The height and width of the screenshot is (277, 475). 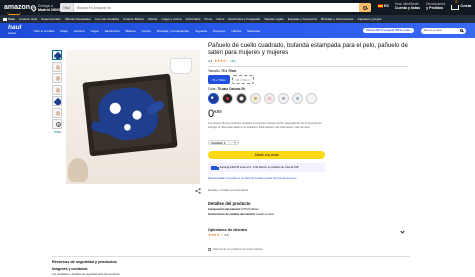 What do you see at coordinates (219, 80) in the screenshot?
I see `size-option: 70 x 70cm` at bounding box center [219, 80].